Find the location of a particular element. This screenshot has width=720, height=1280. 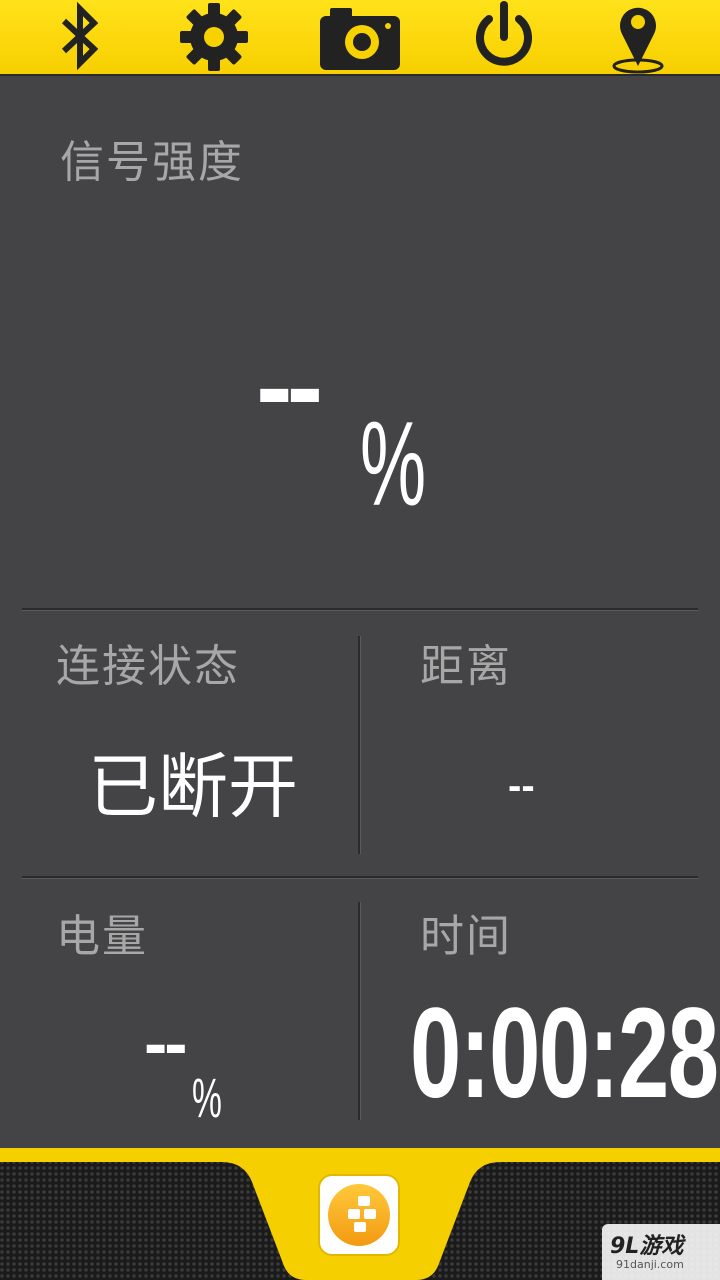

power-button is located at coordinates (504, 37).